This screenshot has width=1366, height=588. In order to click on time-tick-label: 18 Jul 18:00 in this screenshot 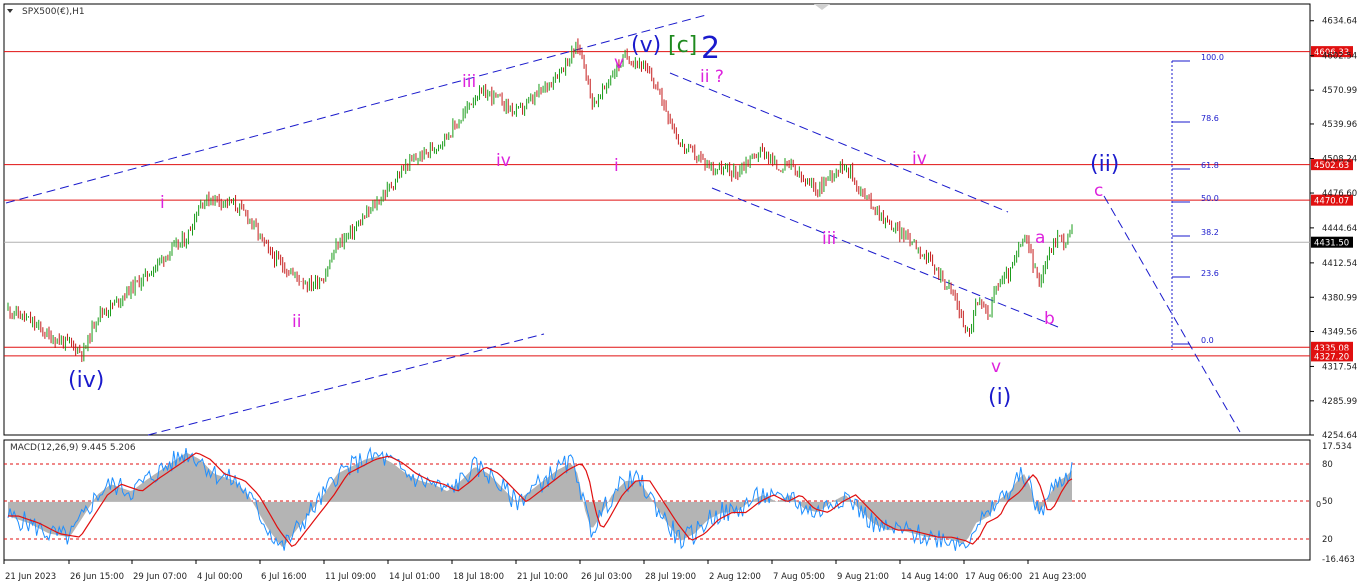, I will do `click(478, 577)`.